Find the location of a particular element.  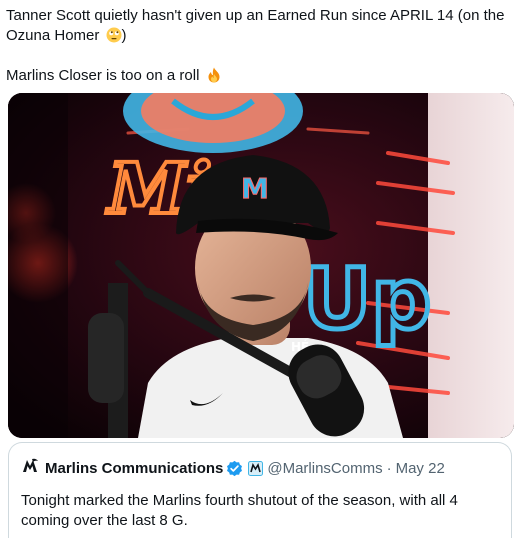

quoted-handle: @MarlinsComms is located at coordinates (324, 468).